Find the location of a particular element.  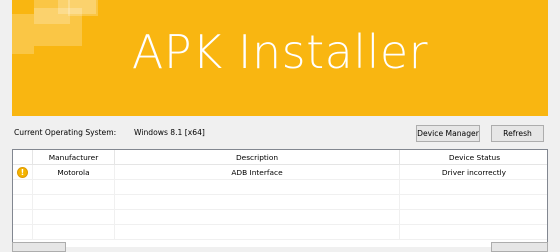

device-status-cell: Driver incorrectly is located at coordinates (473, 172).